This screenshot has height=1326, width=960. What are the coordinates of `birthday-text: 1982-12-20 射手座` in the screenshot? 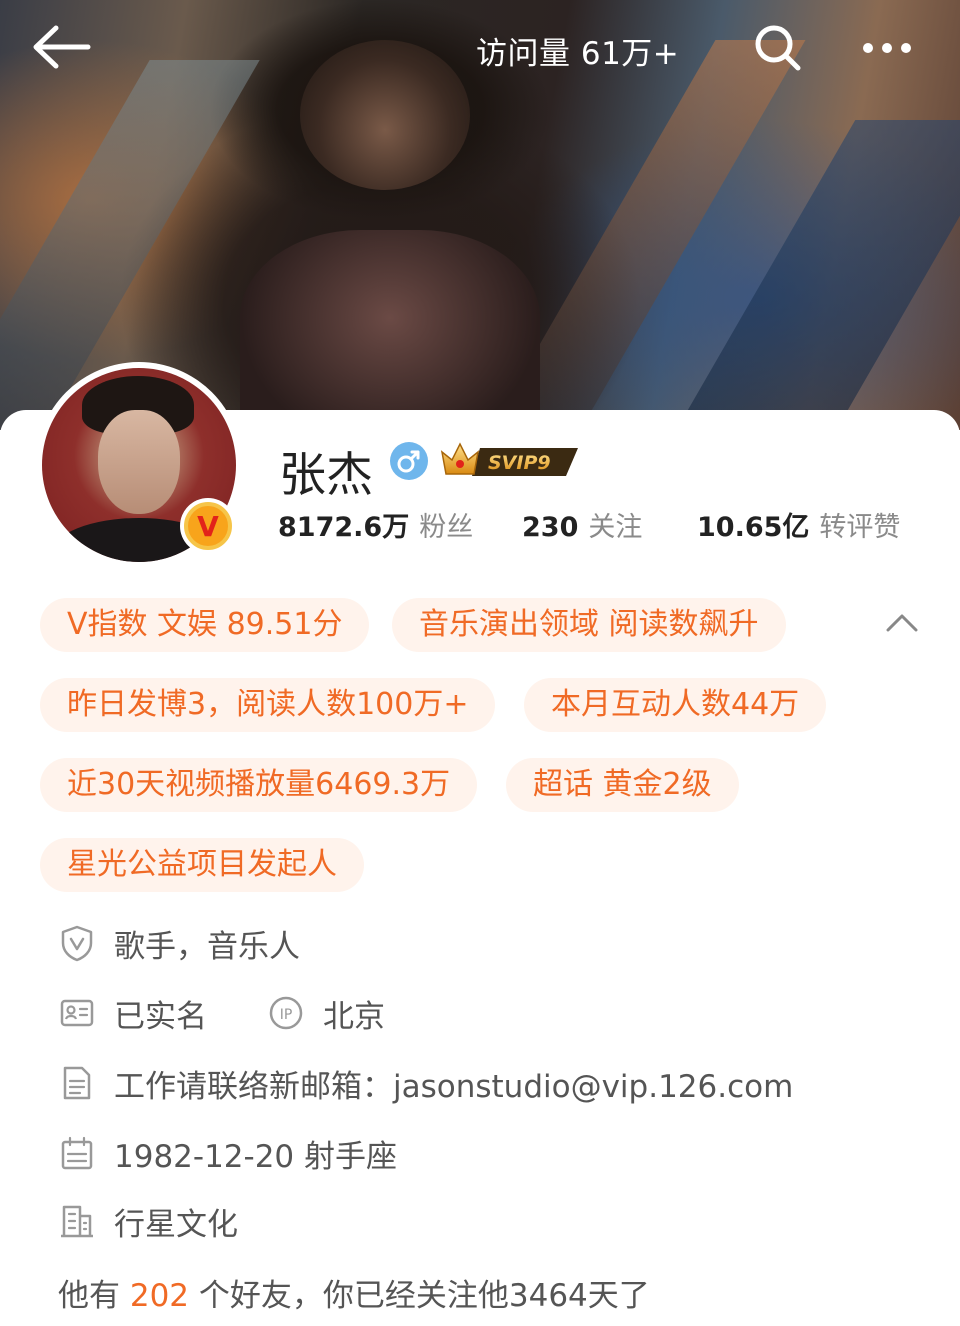 It's located at (256, 1156).